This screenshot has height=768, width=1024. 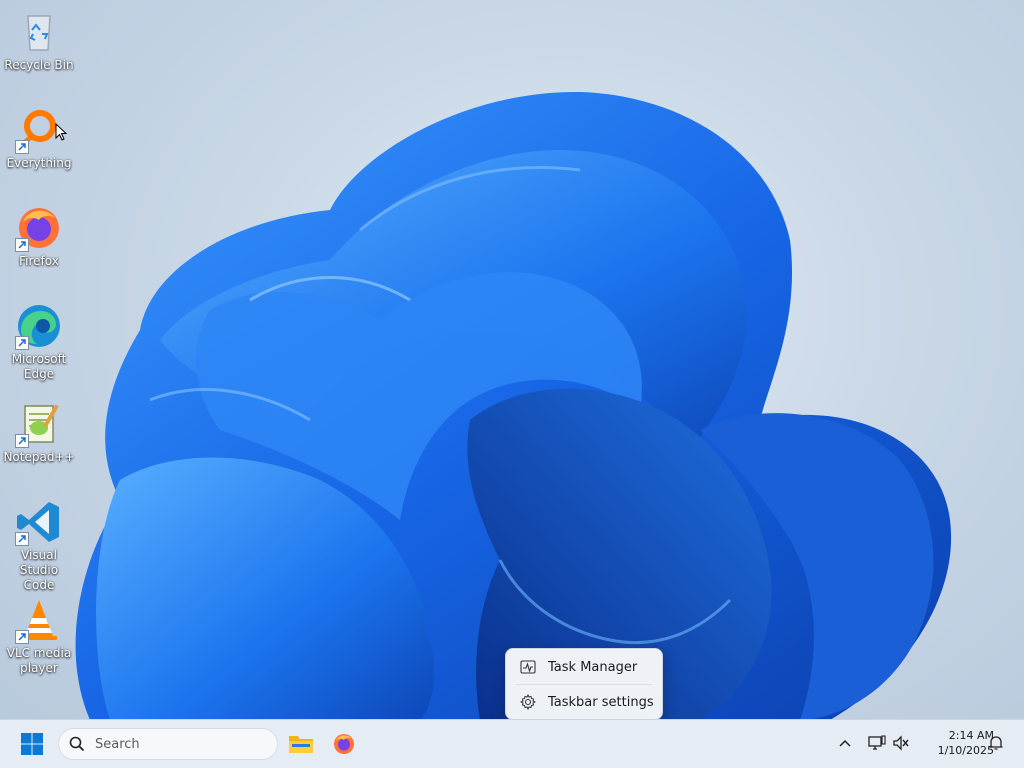 I want to click on search-icon, so click(x=77, y=744).